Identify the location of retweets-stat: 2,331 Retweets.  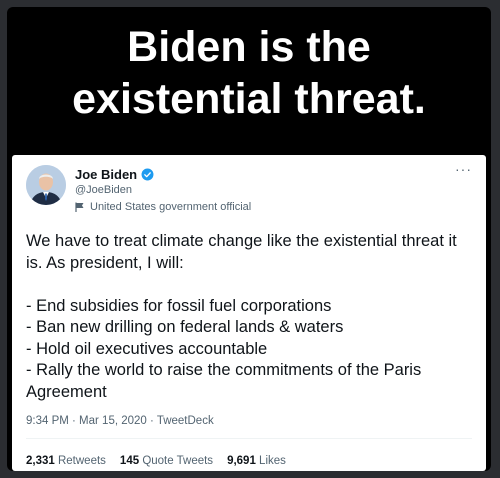
(66, 461).